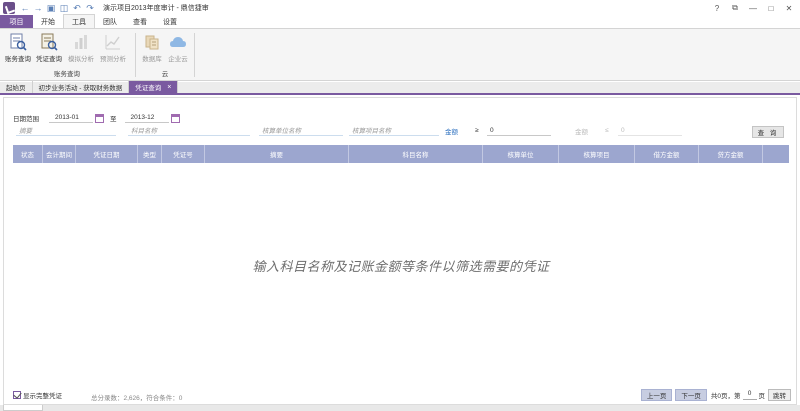 Image resolution: width=800 pixels, height=411 pixels. What do you see at coordinates (156, 8) in the screenshot?
I see `window-title: 演示项目2013年度审计 - 鼎信捷审` at bounding box center [156, 8].